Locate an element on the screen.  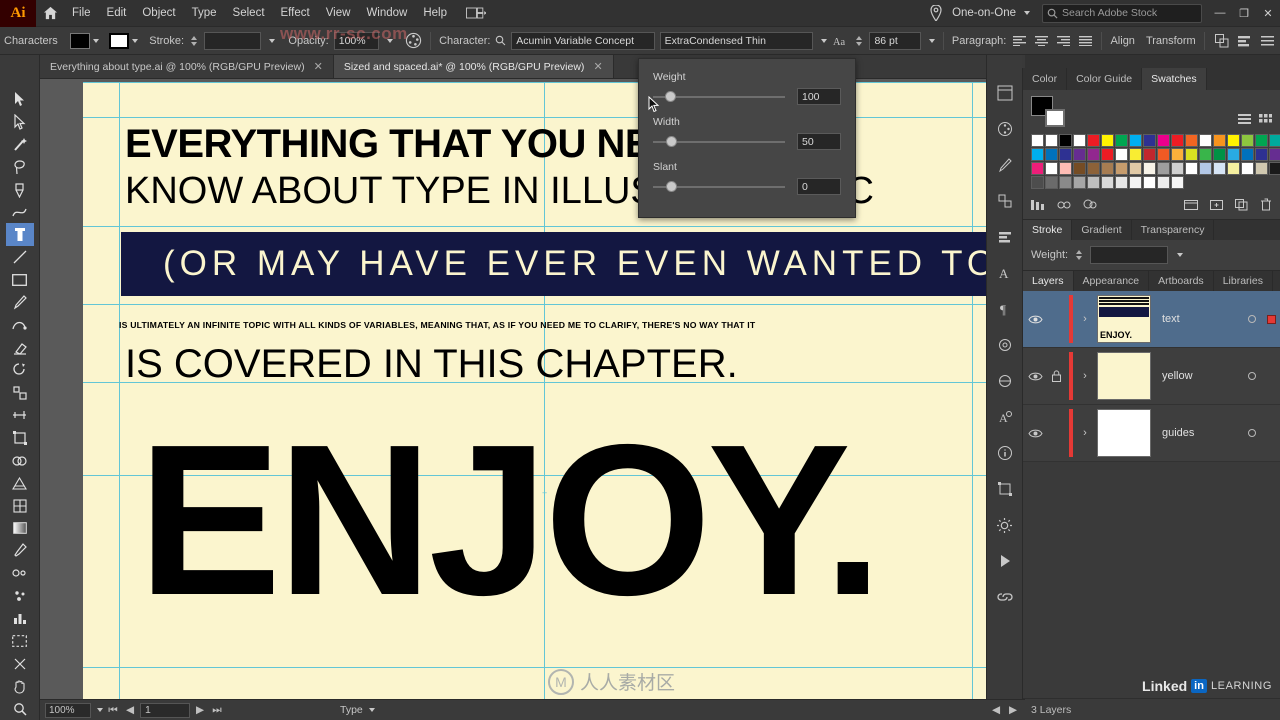
blend-tool is located at coordinates (20, 573).